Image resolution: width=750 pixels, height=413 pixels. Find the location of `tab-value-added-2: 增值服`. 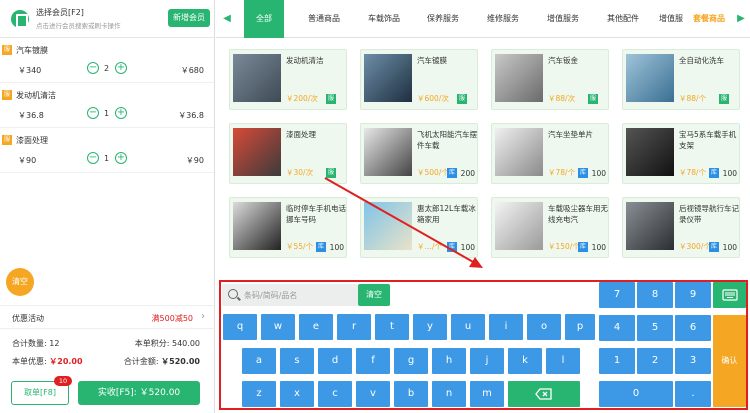

tab-value-added-2: 增值服 is located at coordinates (671, 19).